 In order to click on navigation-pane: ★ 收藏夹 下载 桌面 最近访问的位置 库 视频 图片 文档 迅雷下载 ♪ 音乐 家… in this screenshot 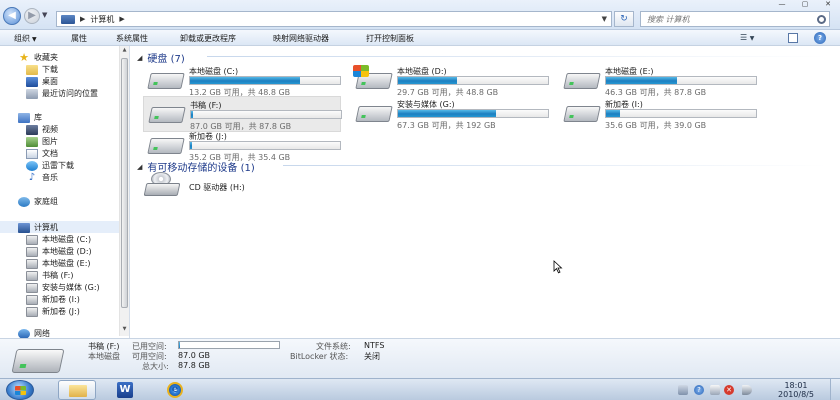, I will do `click(65, 192)`.